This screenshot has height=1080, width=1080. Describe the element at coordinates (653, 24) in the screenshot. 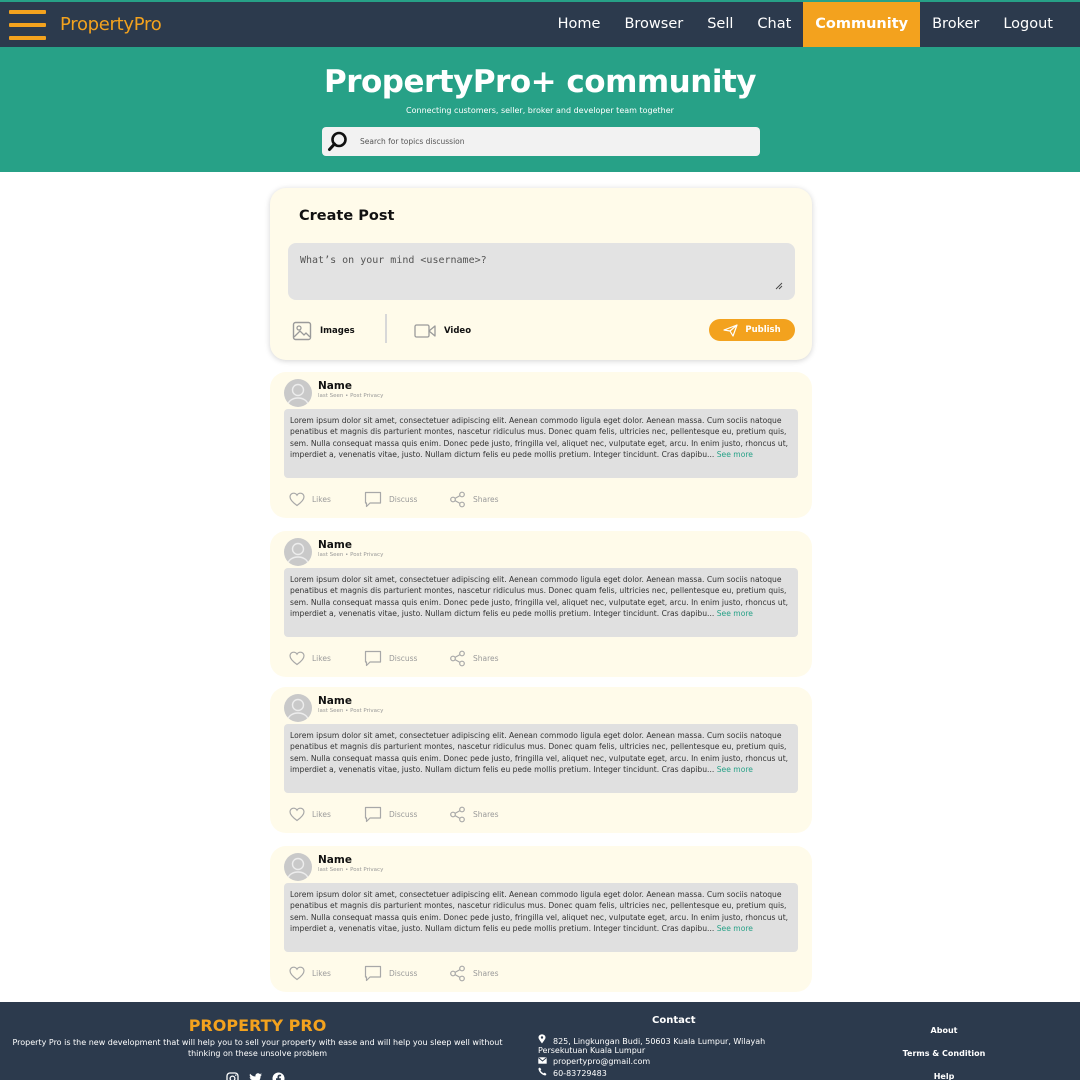

I see `nav-browser: Browser` at that location.